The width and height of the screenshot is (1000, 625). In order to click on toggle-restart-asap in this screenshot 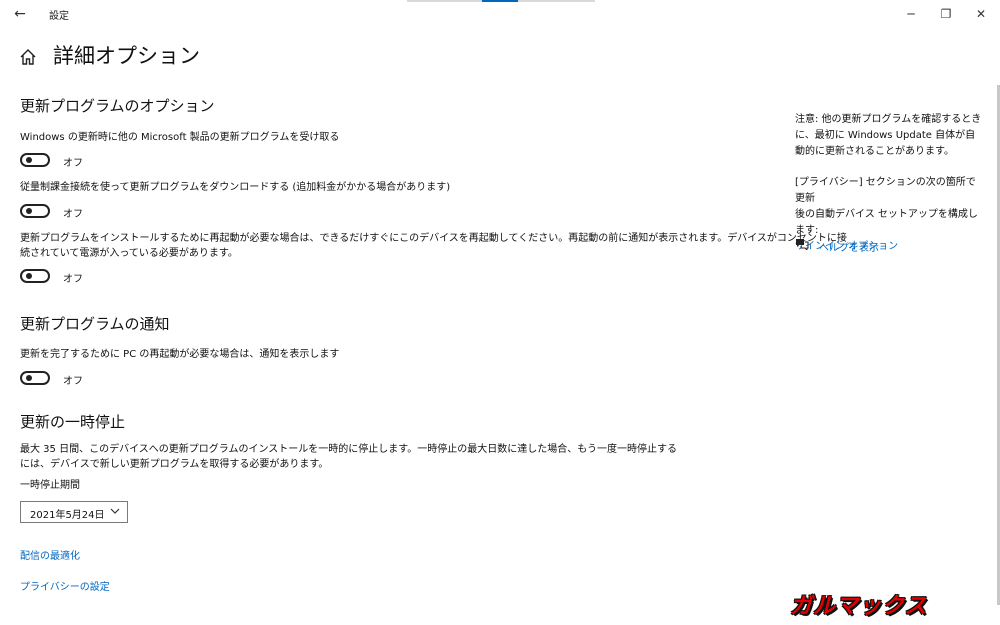, I will do `click(35, 276)`.